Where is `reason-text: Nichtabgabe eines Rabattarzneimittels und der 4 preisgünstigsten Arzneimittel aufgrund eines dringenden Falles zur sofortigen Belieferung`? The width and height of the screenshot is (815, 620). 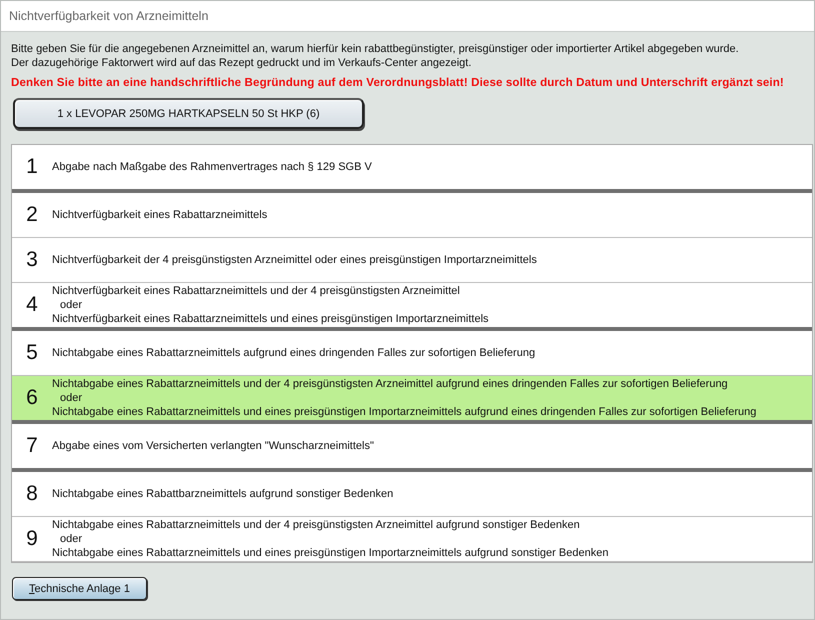 reason-text: Nichtabgabe eines Rabattarzneimittels und der 4 preisgünstigsten Arzneimittel aufgrund eines dringenden Falles zur sofortigen Belieferung is located at coordinates (390, 384).